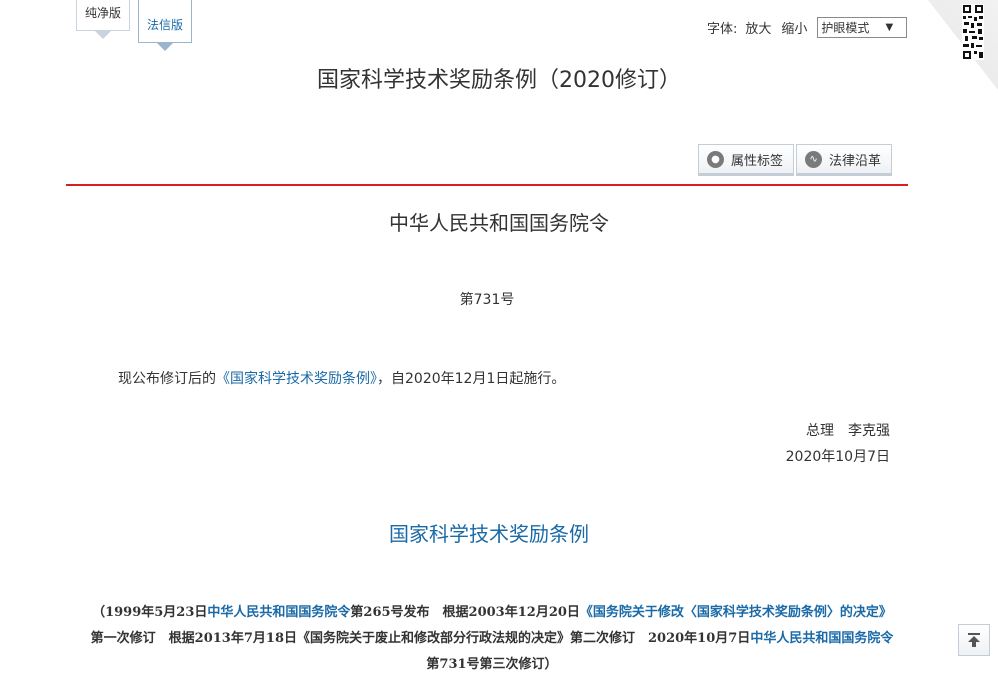 The image size is (998, 687). Describe the element at coordinates (489, 534) in the screenshot. I see `law-title: 国家科学技术奖励条例` at that location.